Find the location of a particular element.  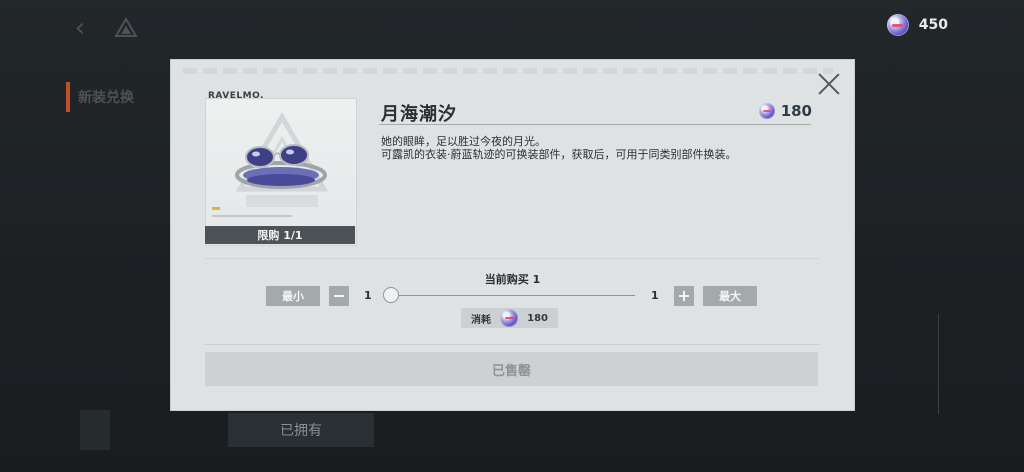

currency-amount: 450 is located at coordinates (933, 25).